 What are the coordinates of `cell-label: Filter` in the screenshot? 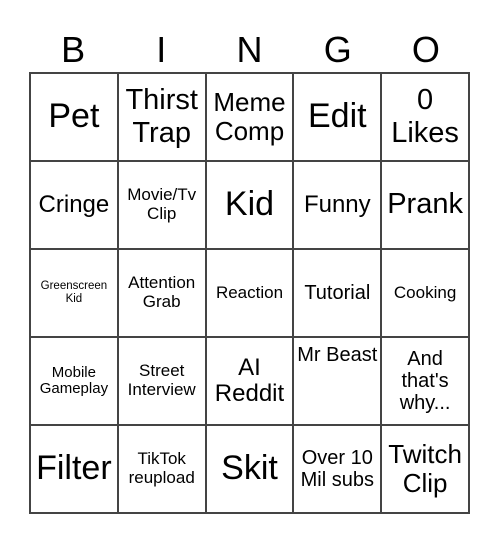 It's located at (74, 468).